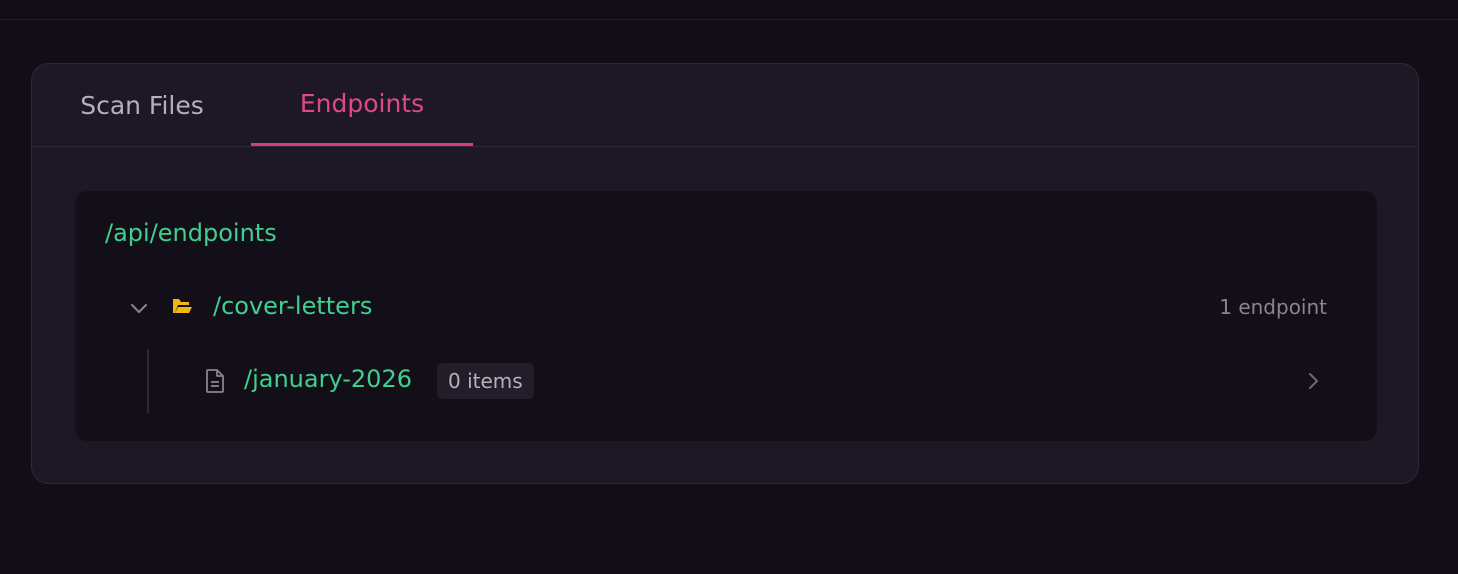  I want to click on file-row-january-2026: /january-2026 0 items, so click(726, 381).